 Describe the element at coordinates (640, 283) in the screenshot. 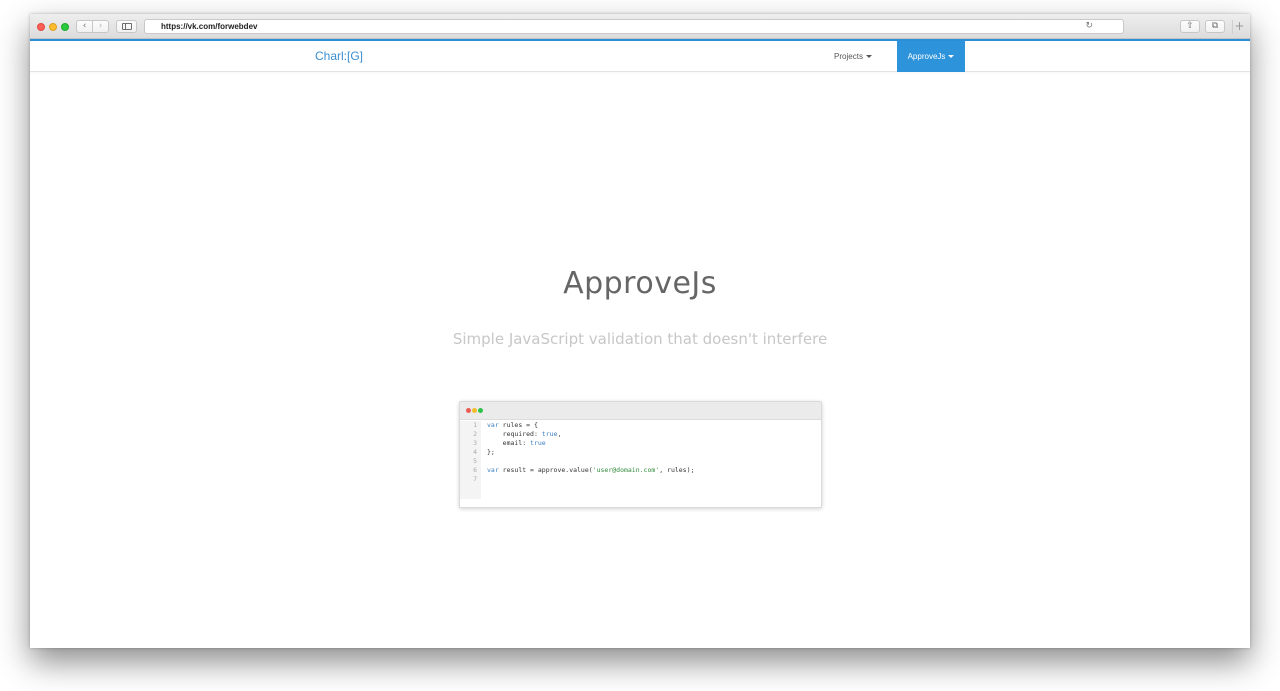

I see `page-title: ApproveJs` at that location.